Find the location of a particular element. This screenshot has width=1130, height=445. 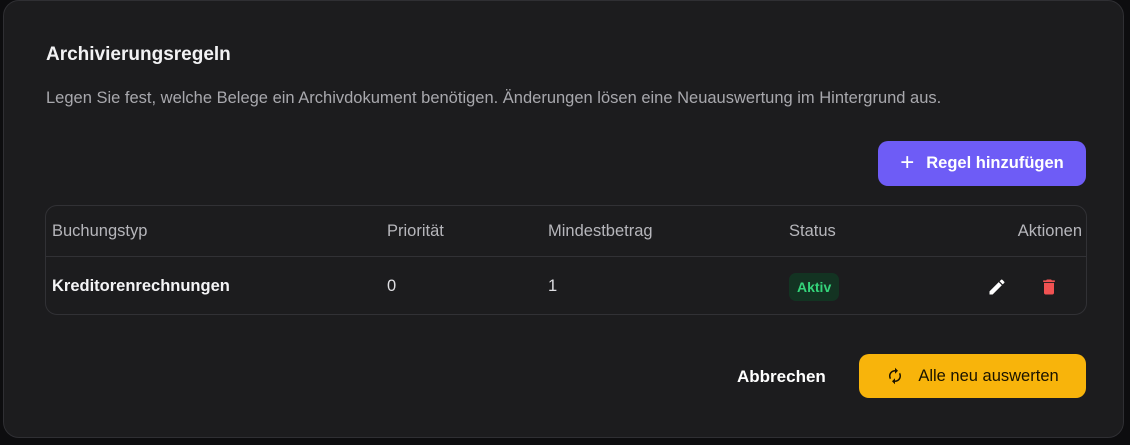

status-badge: Aktiv is located at coordinates (814, 286).